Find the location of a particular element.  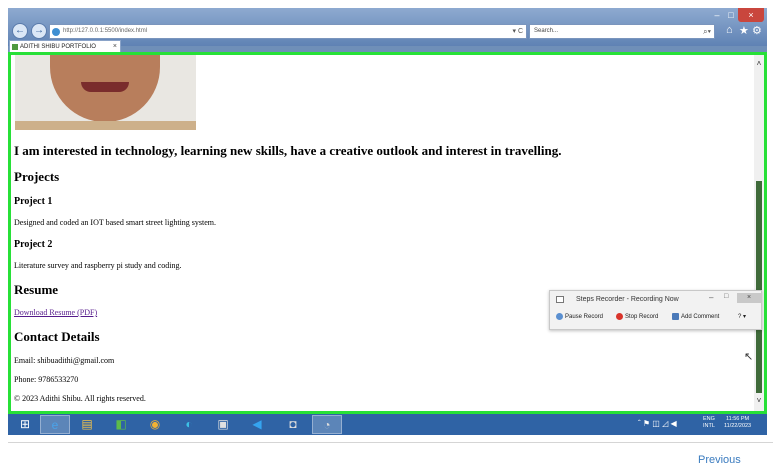

home-icon: ⌂ is located at coordinates (729, 30).